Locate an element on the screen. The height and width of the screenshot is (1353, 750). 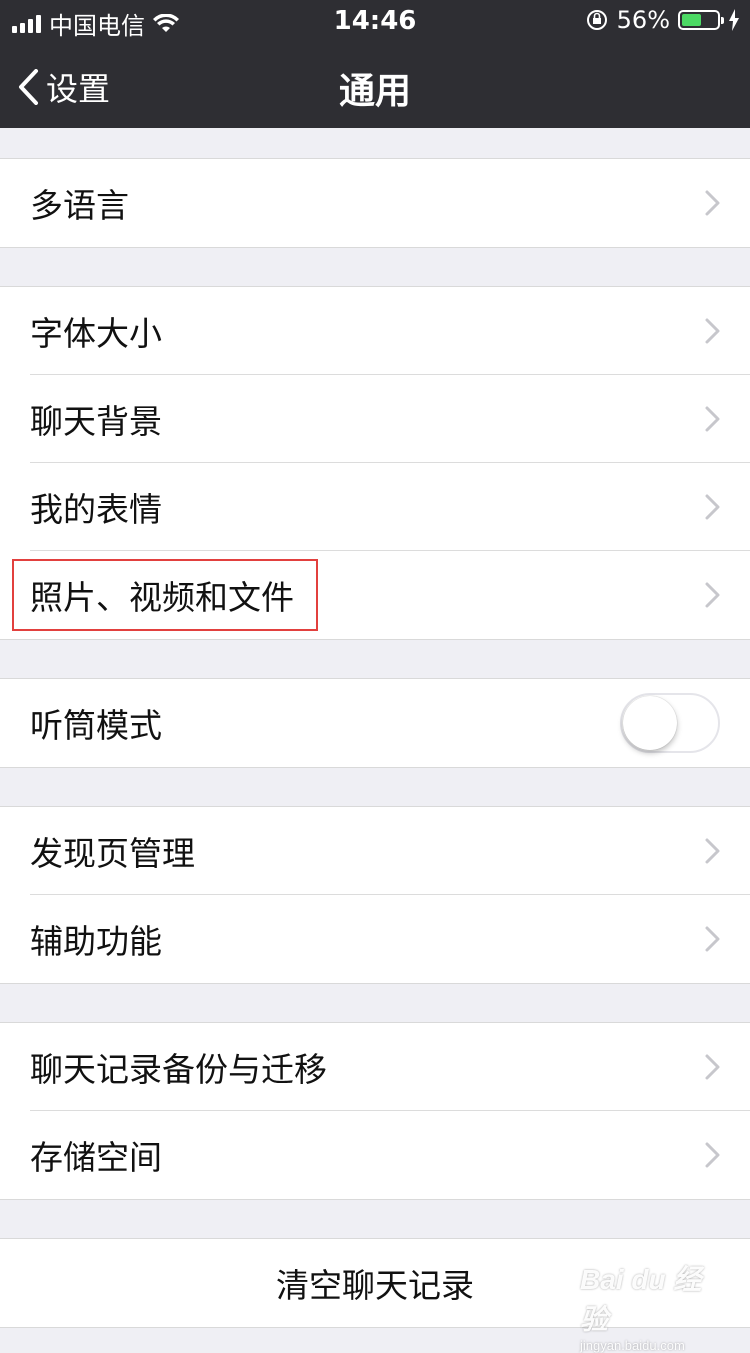
row-label: 存储空间 is located at coordinates (96, 1157).